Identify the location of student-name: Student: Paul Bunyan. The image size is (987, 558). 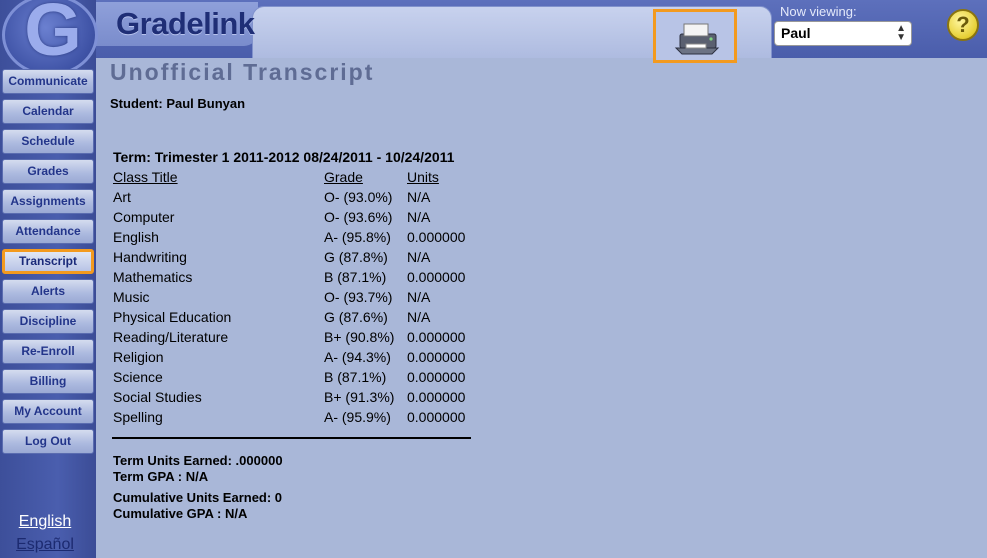
(178, 103).